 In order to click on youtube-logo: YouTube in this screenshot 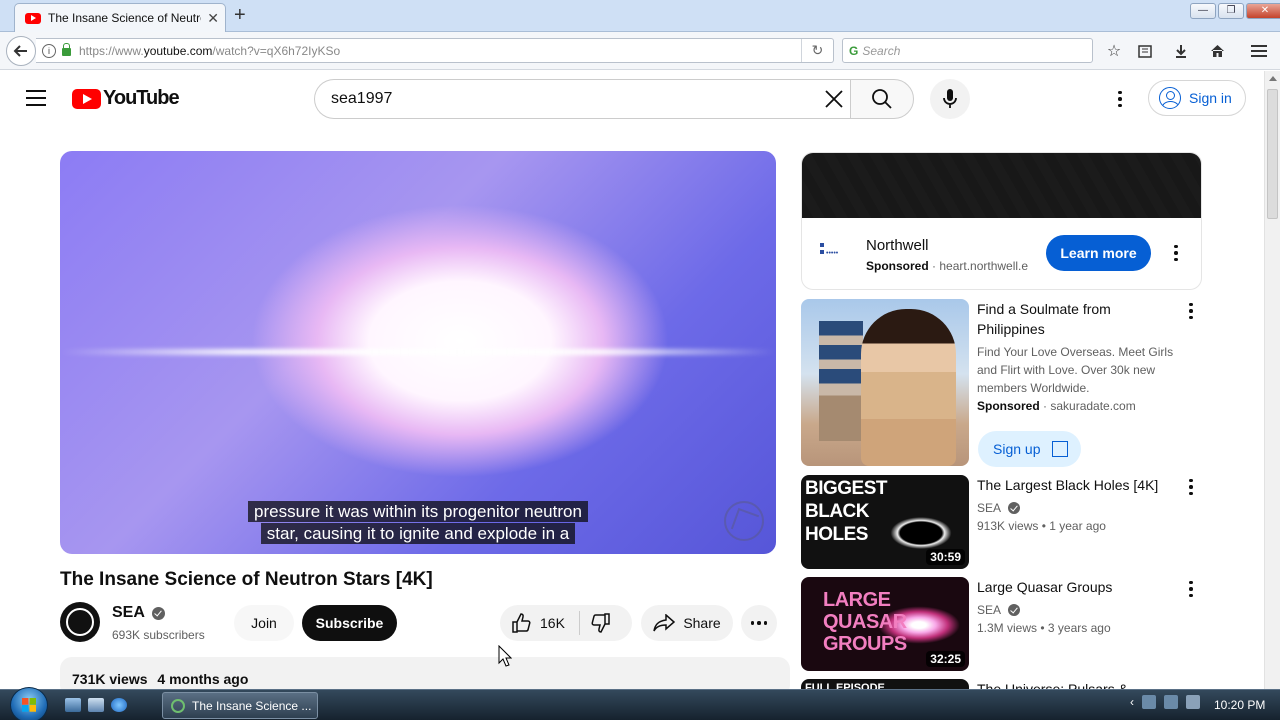, I will do `click(126, 98)`.